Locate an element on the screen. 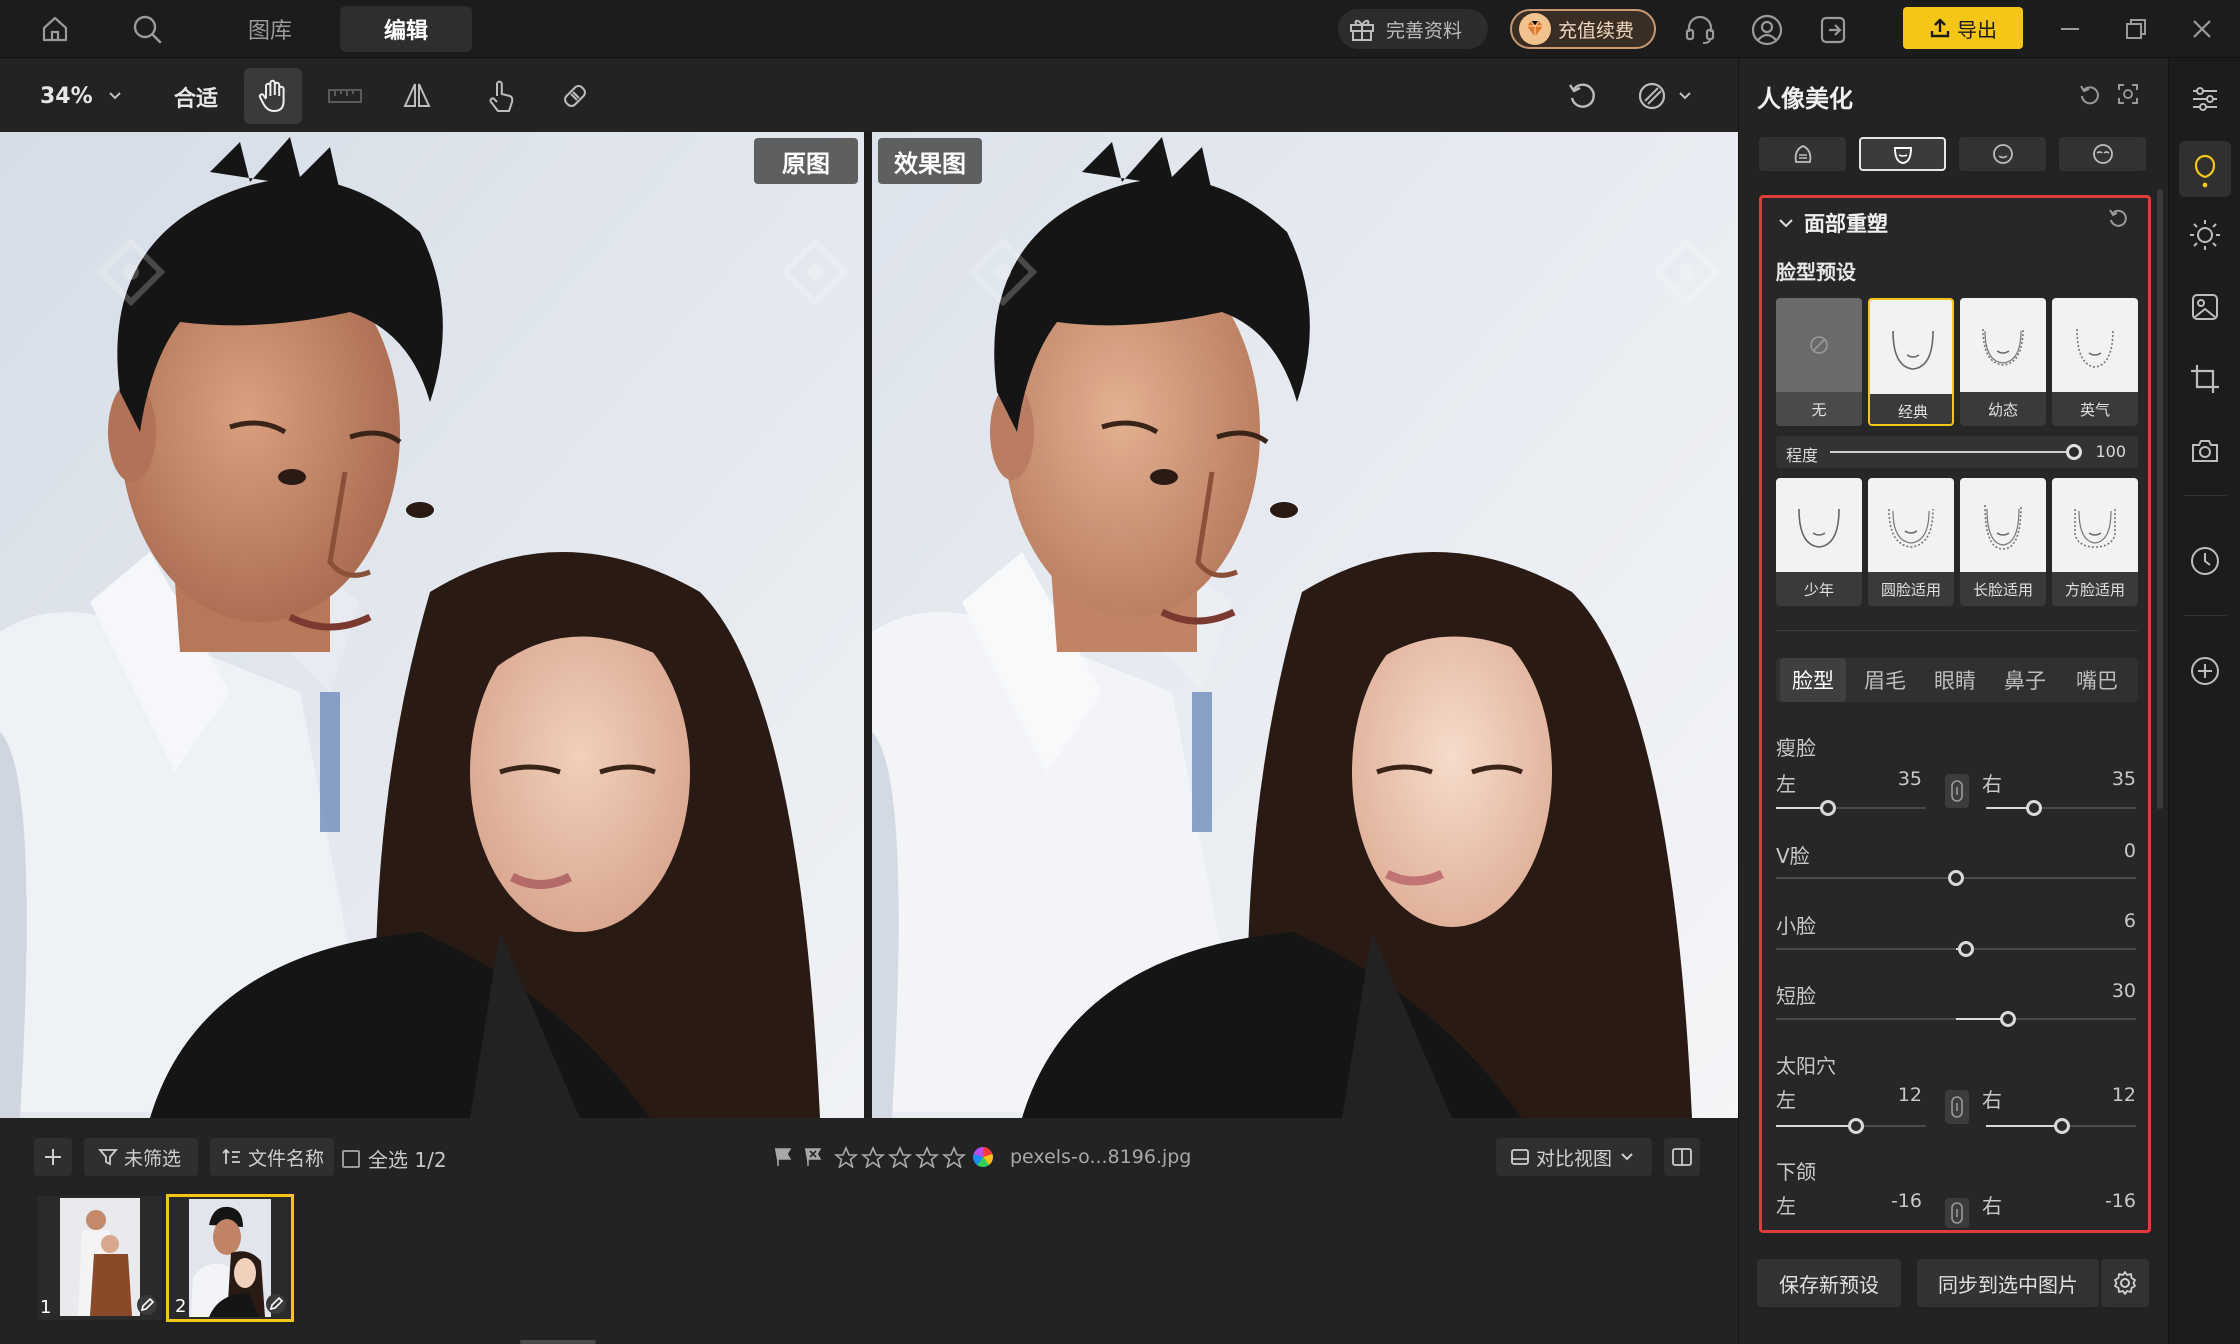 The width and height of the screenshot is (2240, 1344). search-icon is located at coordinates (147, 29).